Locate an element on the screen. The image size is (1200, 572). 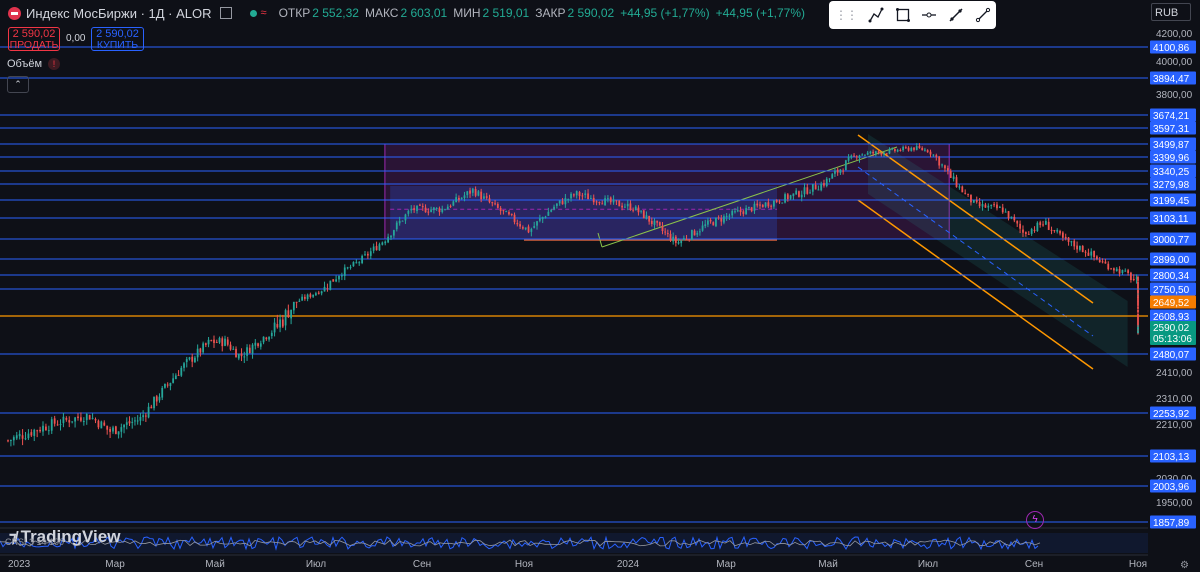
countdown-label: 05:13:06 is located at coordinates (1172, 339).